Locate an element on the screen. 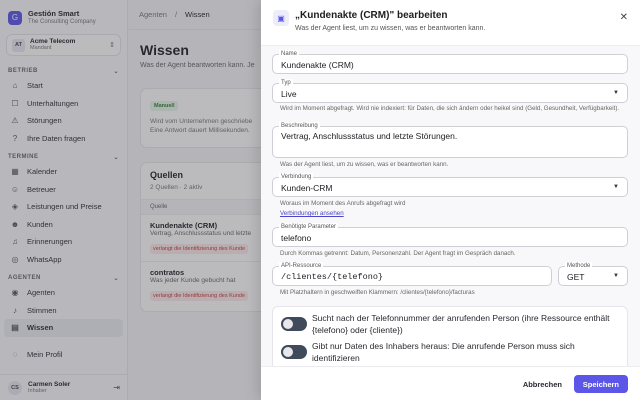 This screenshot has width=640, height=400. resource-label: API-Ressource is located at coordinates (301, 266).